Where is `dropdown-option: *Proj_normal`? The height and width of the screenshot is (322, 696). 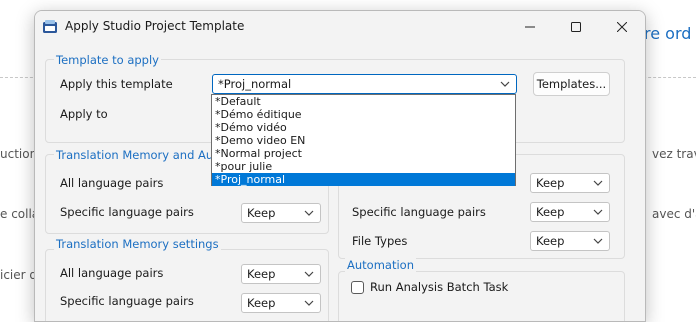 dropdown-option: *Proj_normal is located at coordinates (363, 179).